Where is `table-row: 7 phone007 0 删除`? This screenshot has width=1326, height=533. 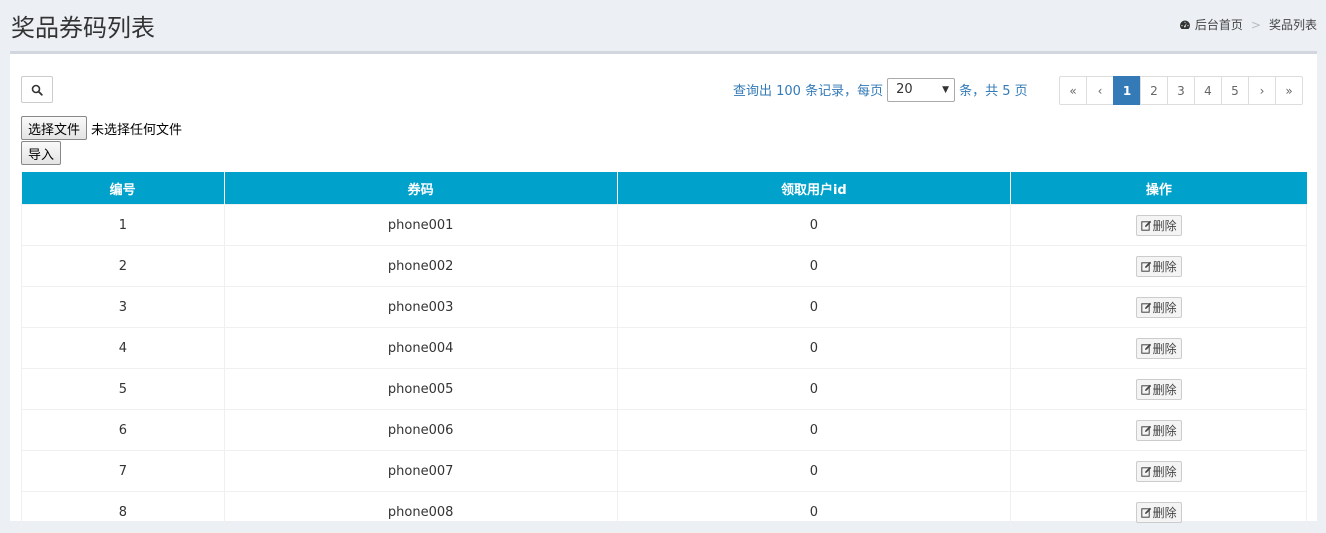
table-row: 7 phone007 0 删除 is located at coordinates (664, 471).